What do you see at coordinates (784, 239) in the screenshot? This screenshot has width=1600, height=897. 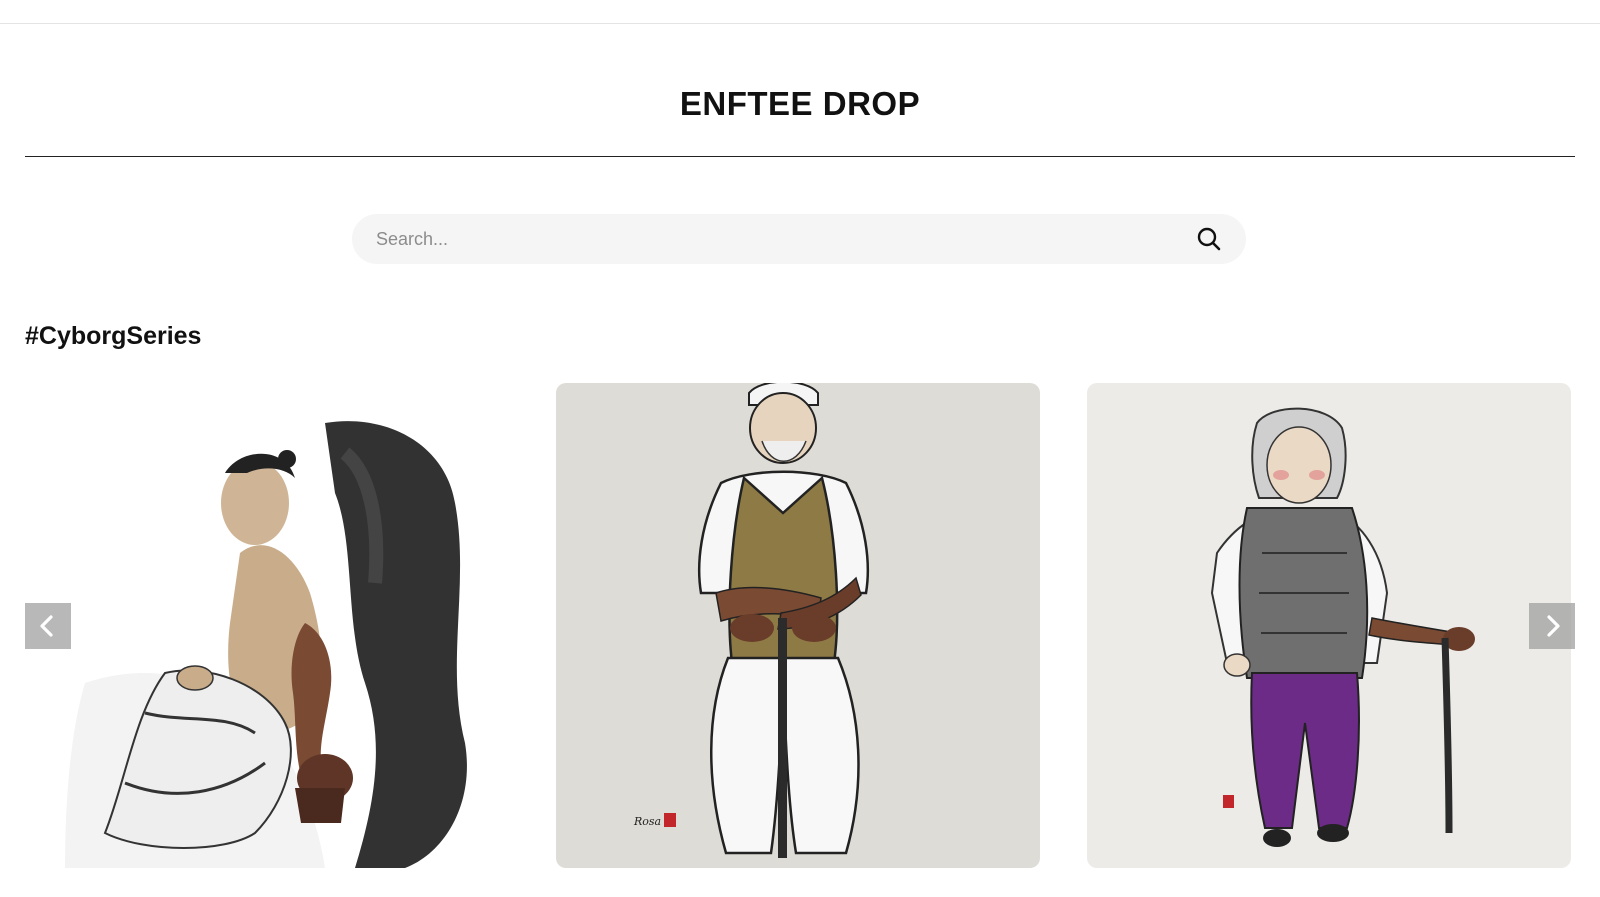 I see `search-input` at bounding box center [784, 239].